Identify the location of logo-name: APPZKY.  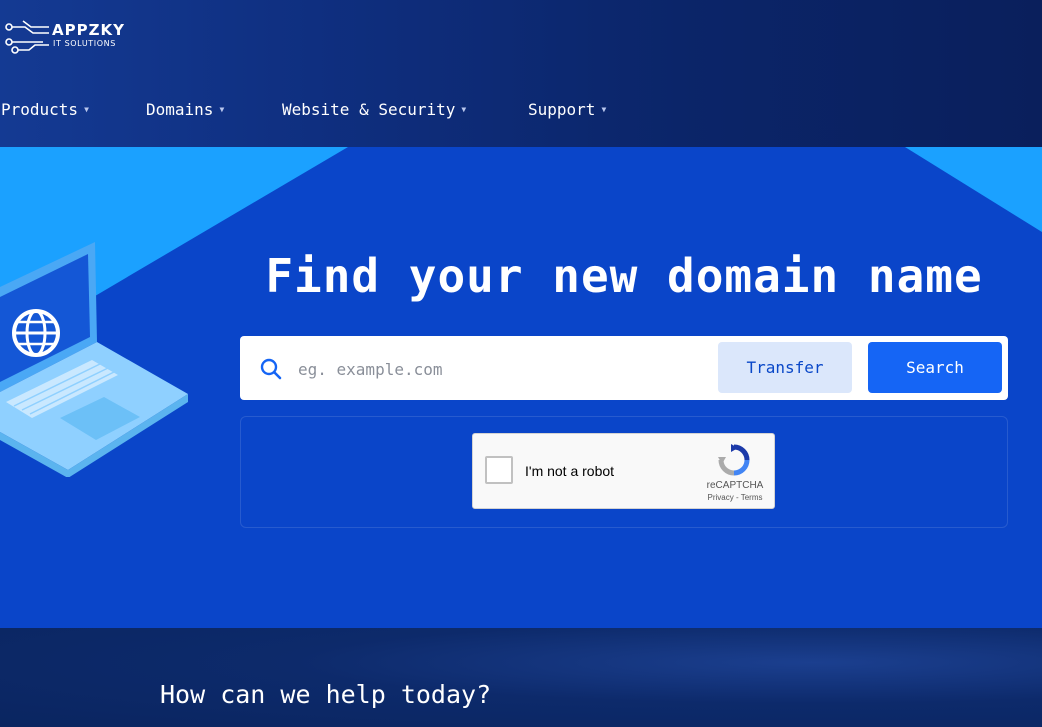
(88, 30).